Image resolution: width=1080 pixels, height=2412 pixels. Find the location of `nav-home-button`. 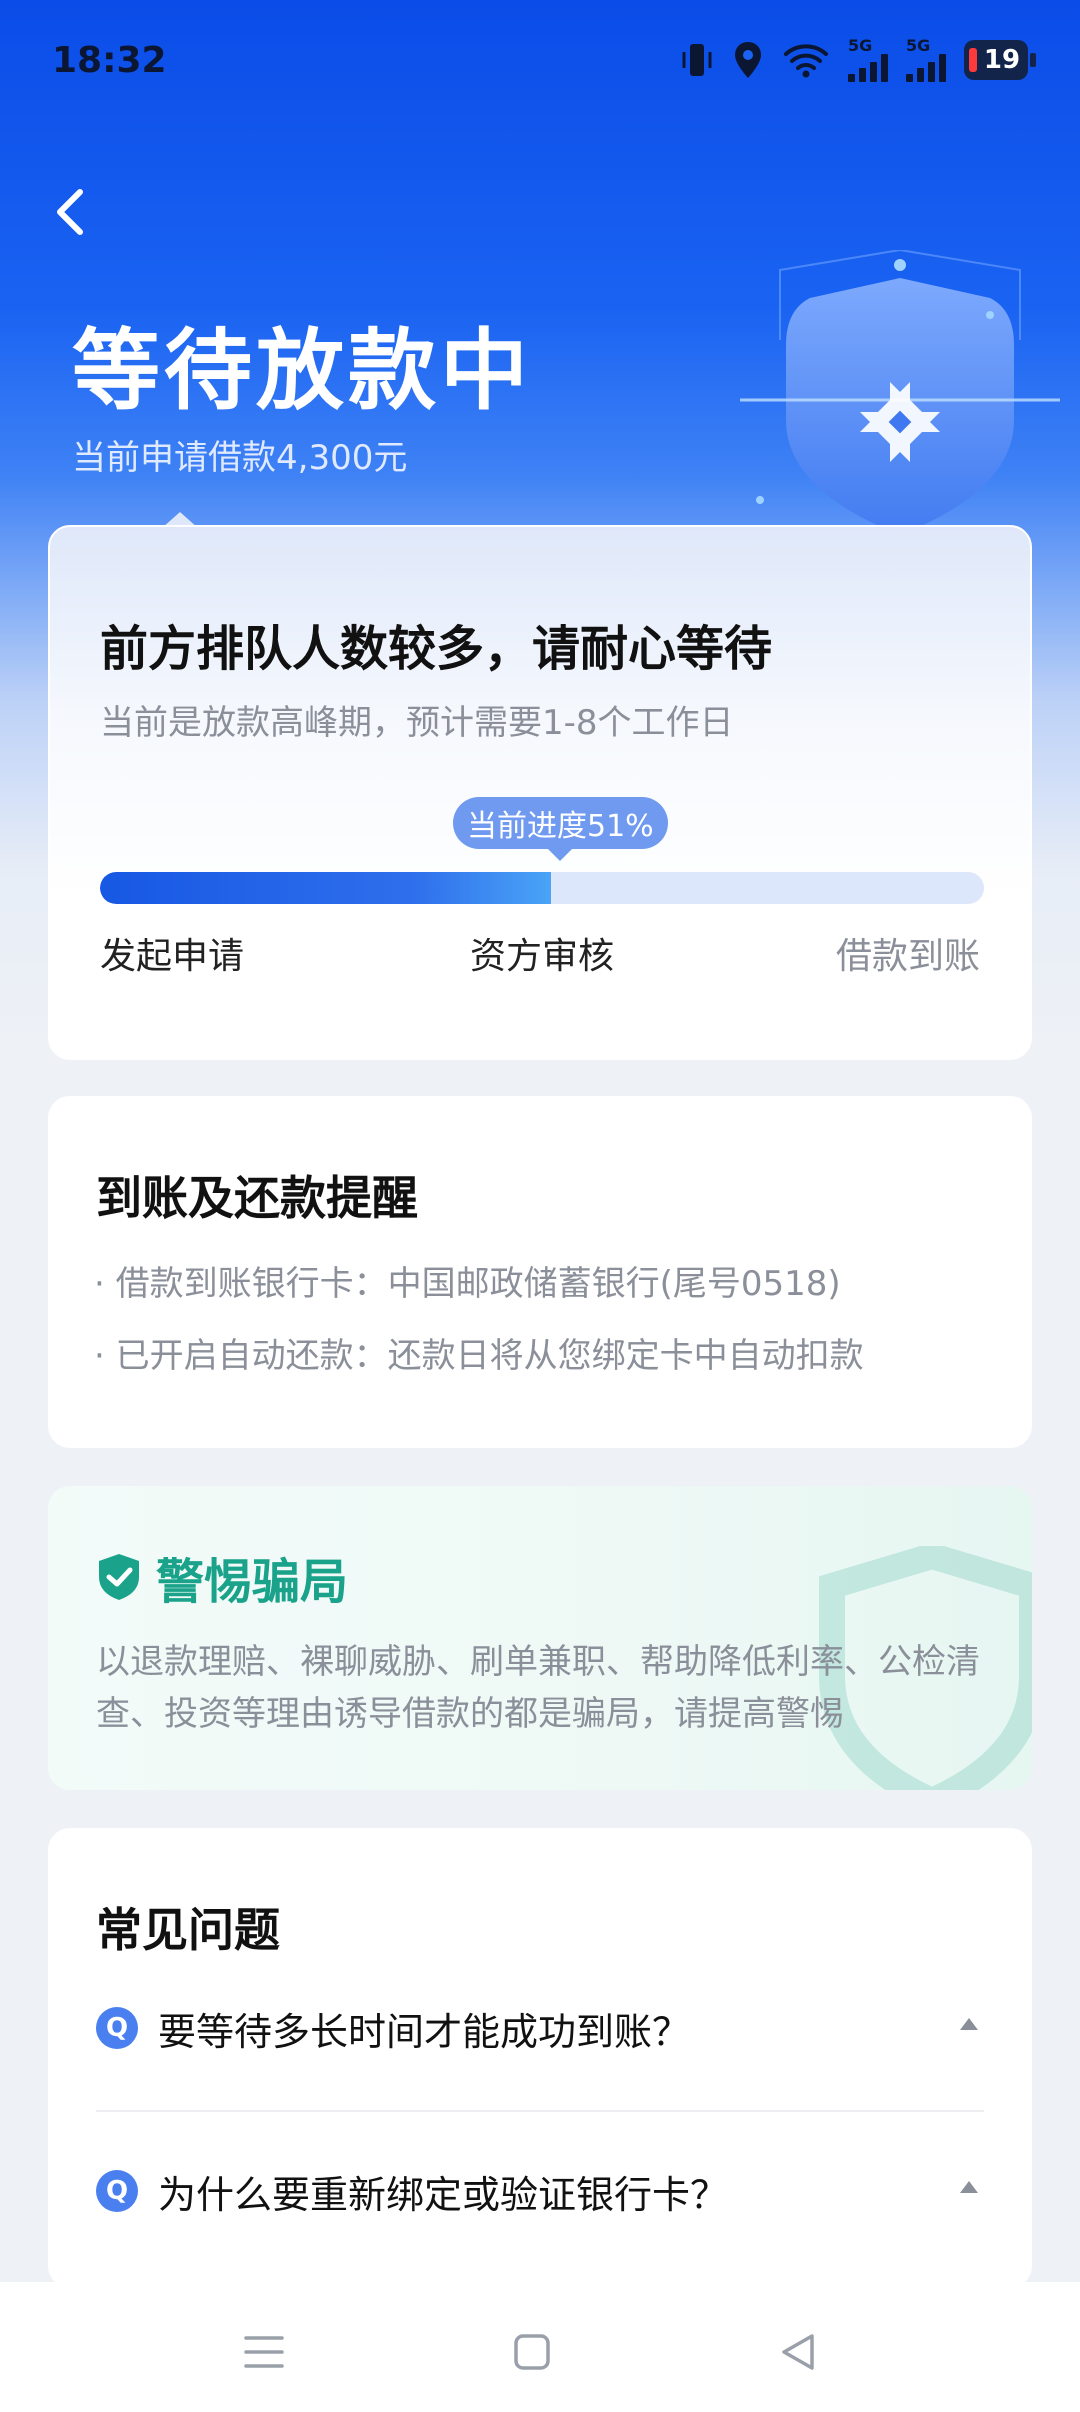

nav-home-button is located at coordinates (532, 2352).